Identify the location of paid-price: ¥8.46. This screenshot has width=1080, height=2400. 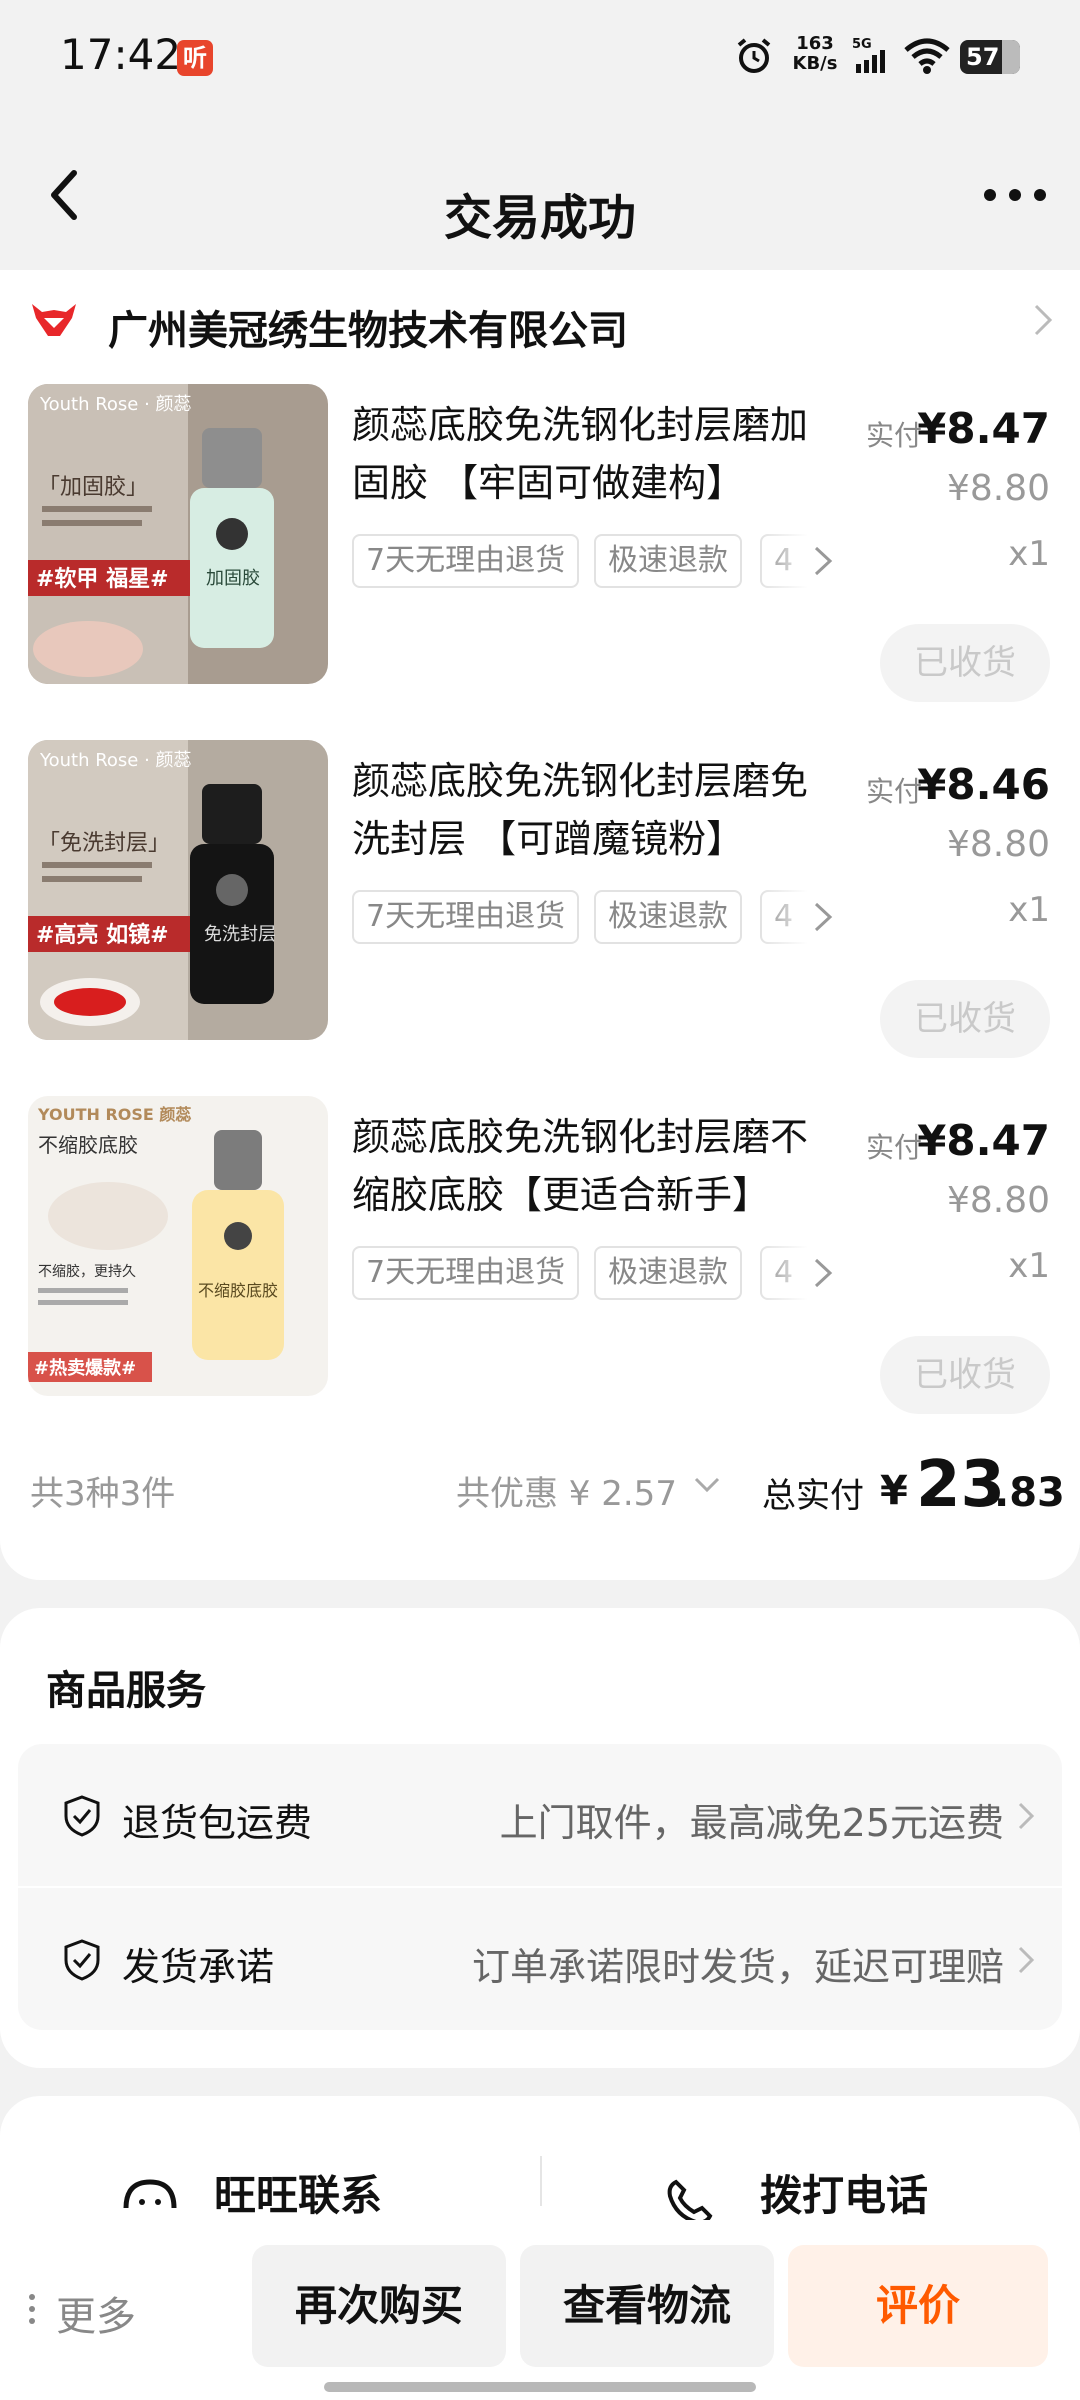
(983, 784).